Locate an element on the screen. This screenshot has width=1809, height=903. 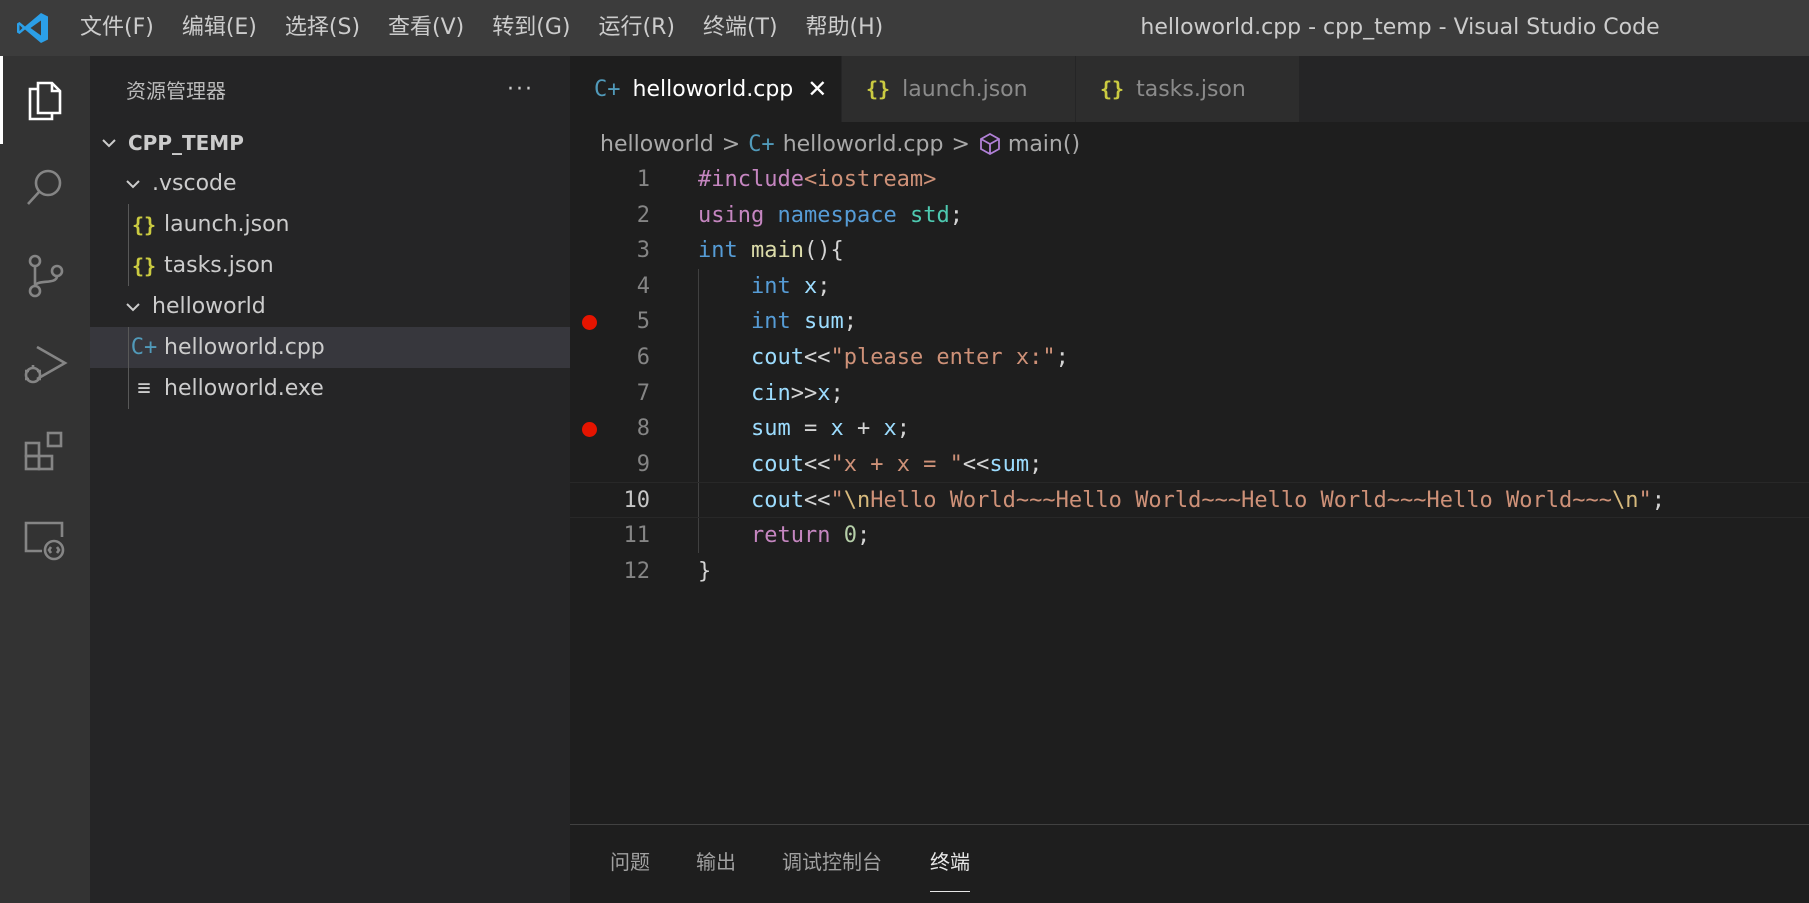
cpp-file-icon: C+ is located at coordinates (144, 347).